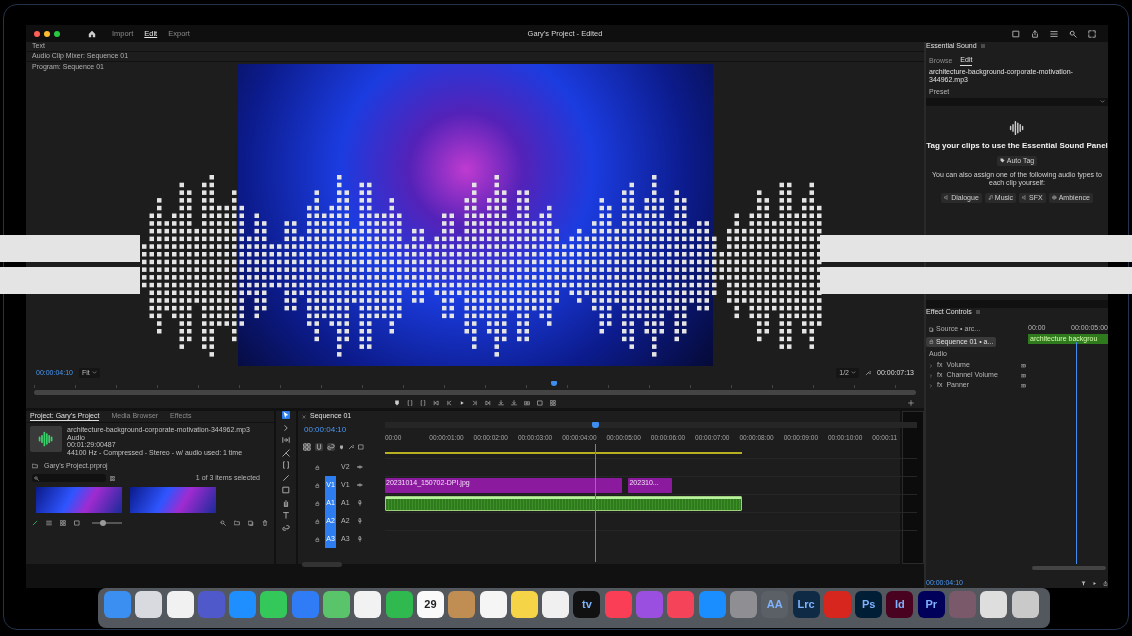  Describe the element at coordinates (1054, 33) in the screenshot. I see `list-icon` at that location.